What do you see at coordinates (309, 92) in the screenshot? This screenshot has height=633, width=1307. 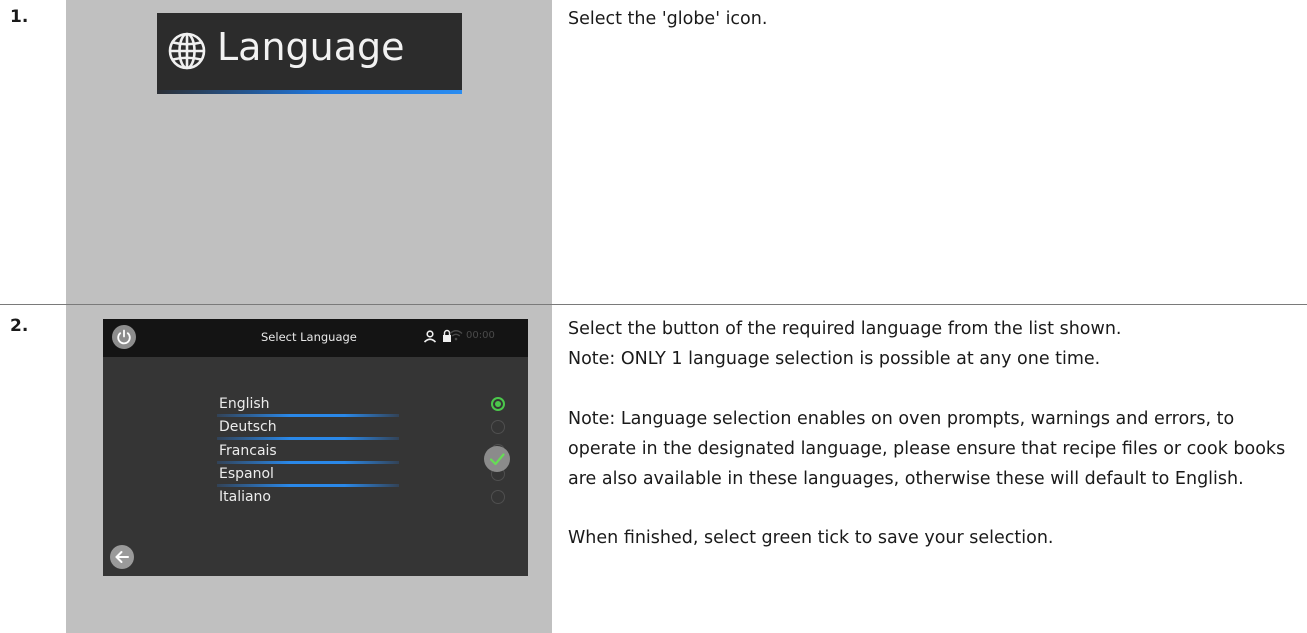 I see `active-underline` at bounding box center [309, 92].